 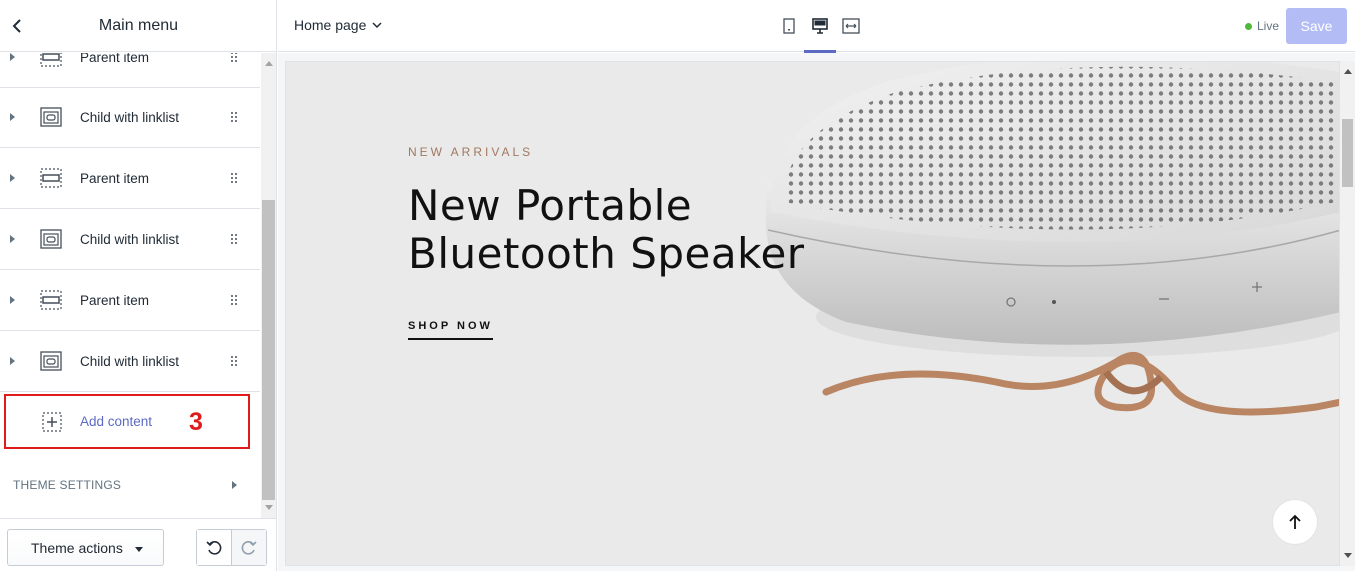 I want to click on desktop-view-button, so click(x=820, y=26).